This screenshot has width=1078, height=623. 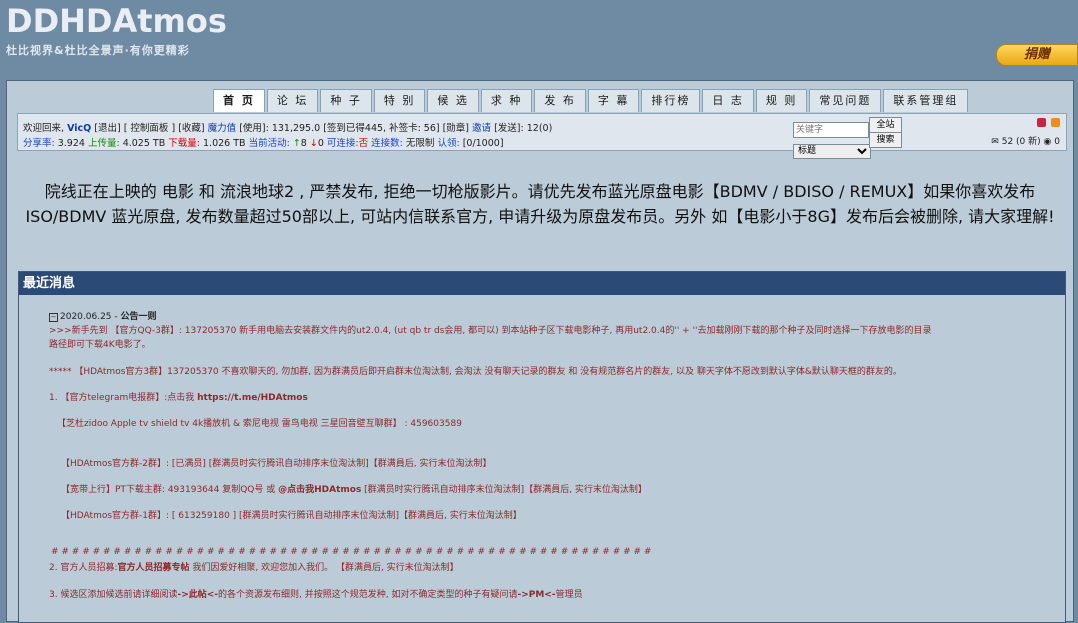 What do you see at coordinates (420, 143) in the screenshot?
I see `connections-value: 无限制` at bounding box center [420, 143].